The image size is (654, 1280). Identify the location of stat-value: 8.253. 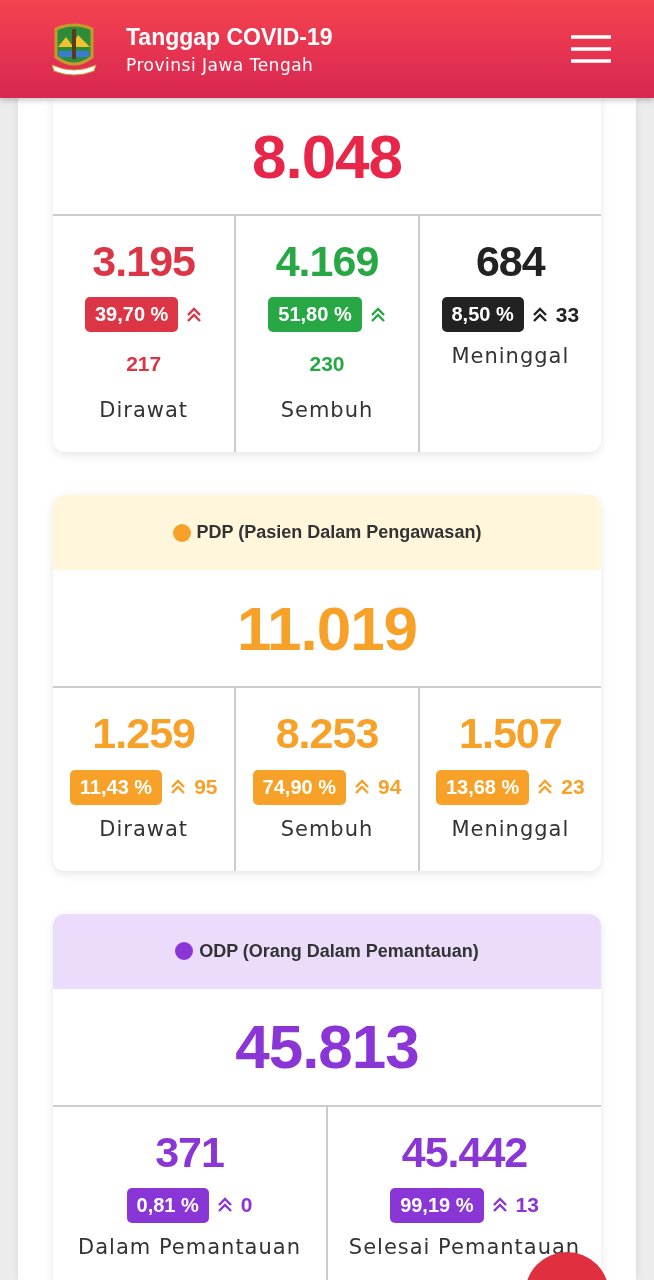
(327, 734).